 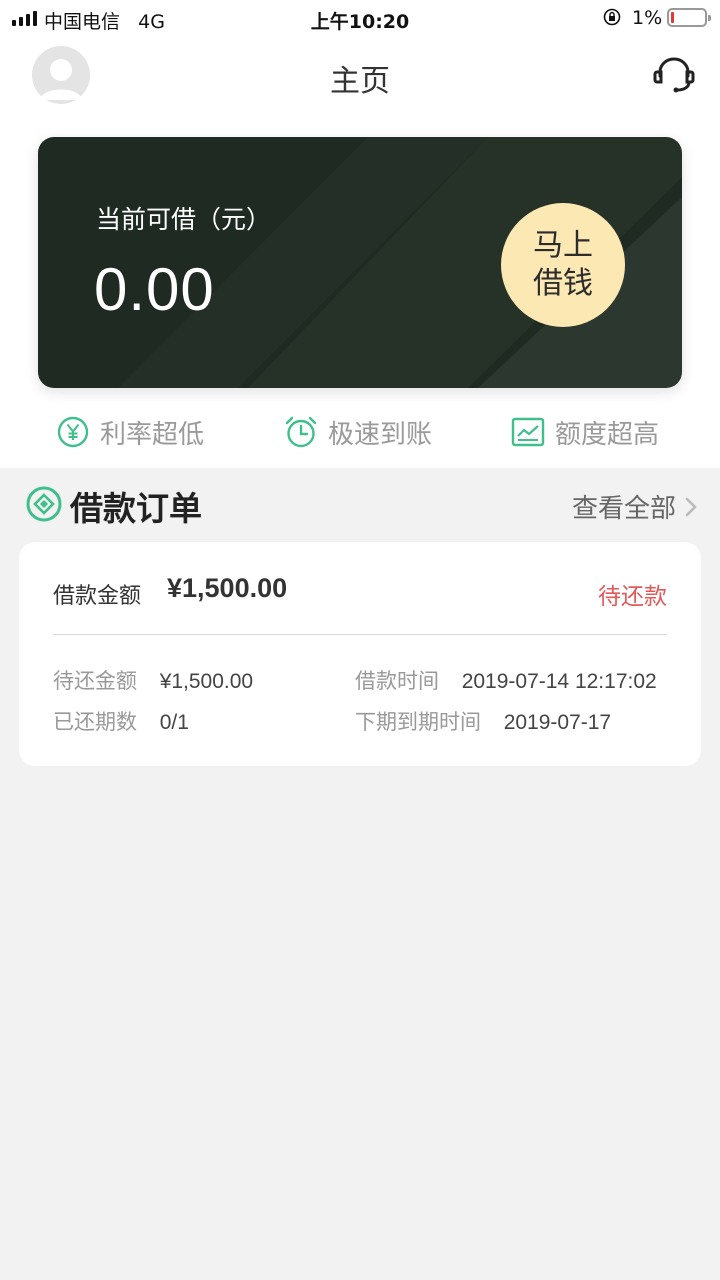 What do you see at coordinates (206, 681) in the screenshot?
I see `due-amount-value: ¥1,500.00` at bounding box center [206, 681].